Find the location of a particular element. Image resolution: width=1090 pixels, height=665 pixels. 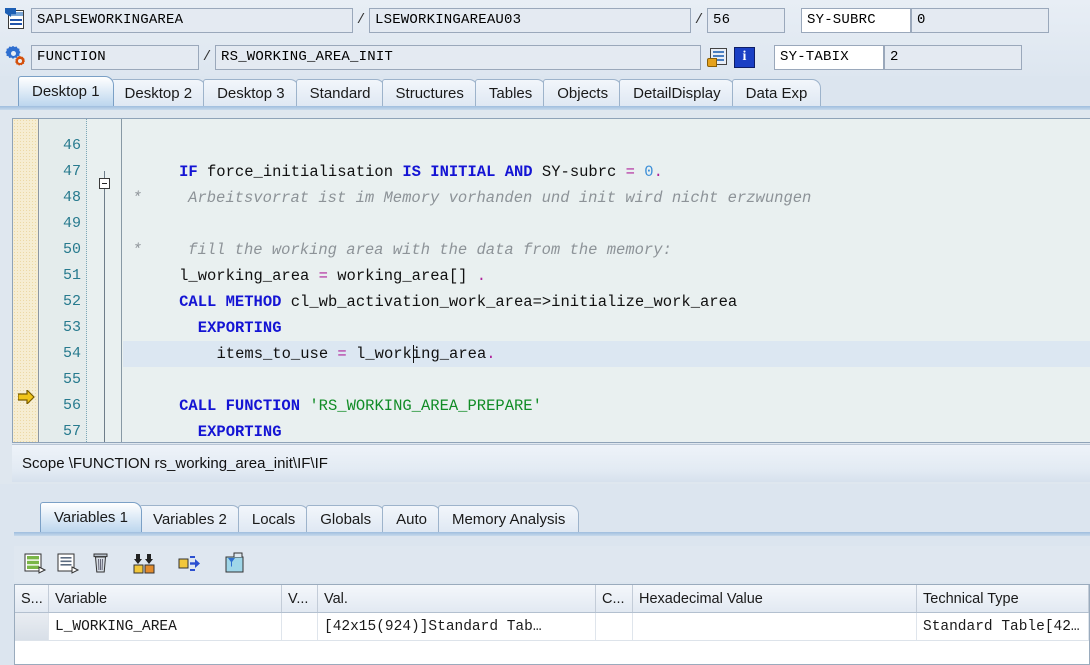

tab-label: Desktop 1 is located at coordinates (66, 91).